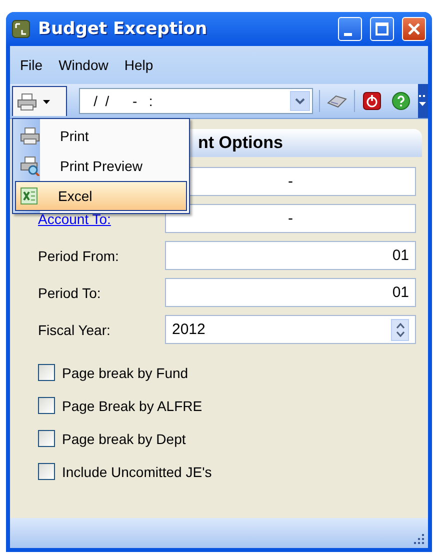  Describe the element at coordinates (101, 196) in the screenshot. I see `menu-option: Excel` at that location.